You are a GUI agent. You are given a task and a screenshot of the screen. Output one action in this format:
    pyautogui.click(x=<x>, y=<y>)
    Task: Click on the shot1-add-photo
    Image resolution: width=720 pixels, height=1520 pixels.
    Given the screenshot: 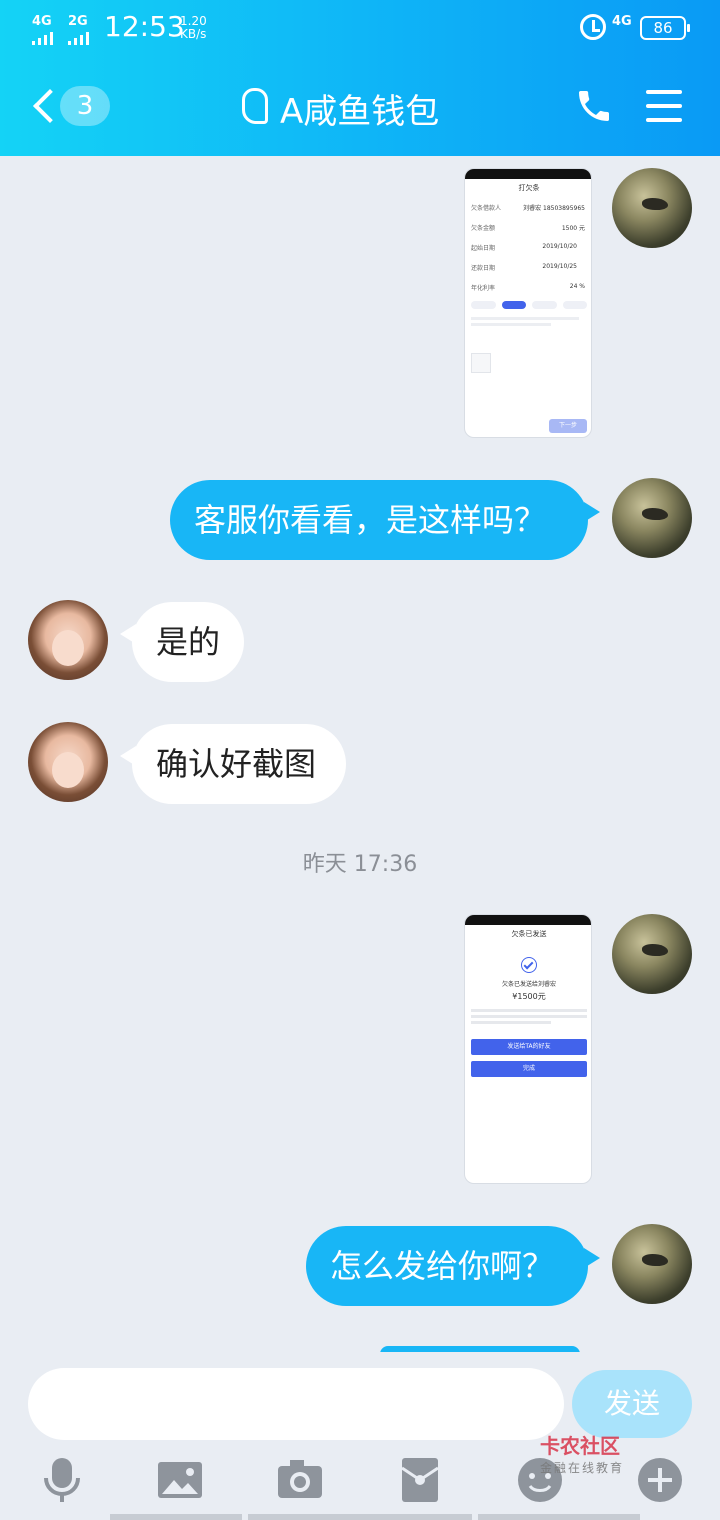 What is the action you would take?
    pyautogui.click(x=481, y=363)
    